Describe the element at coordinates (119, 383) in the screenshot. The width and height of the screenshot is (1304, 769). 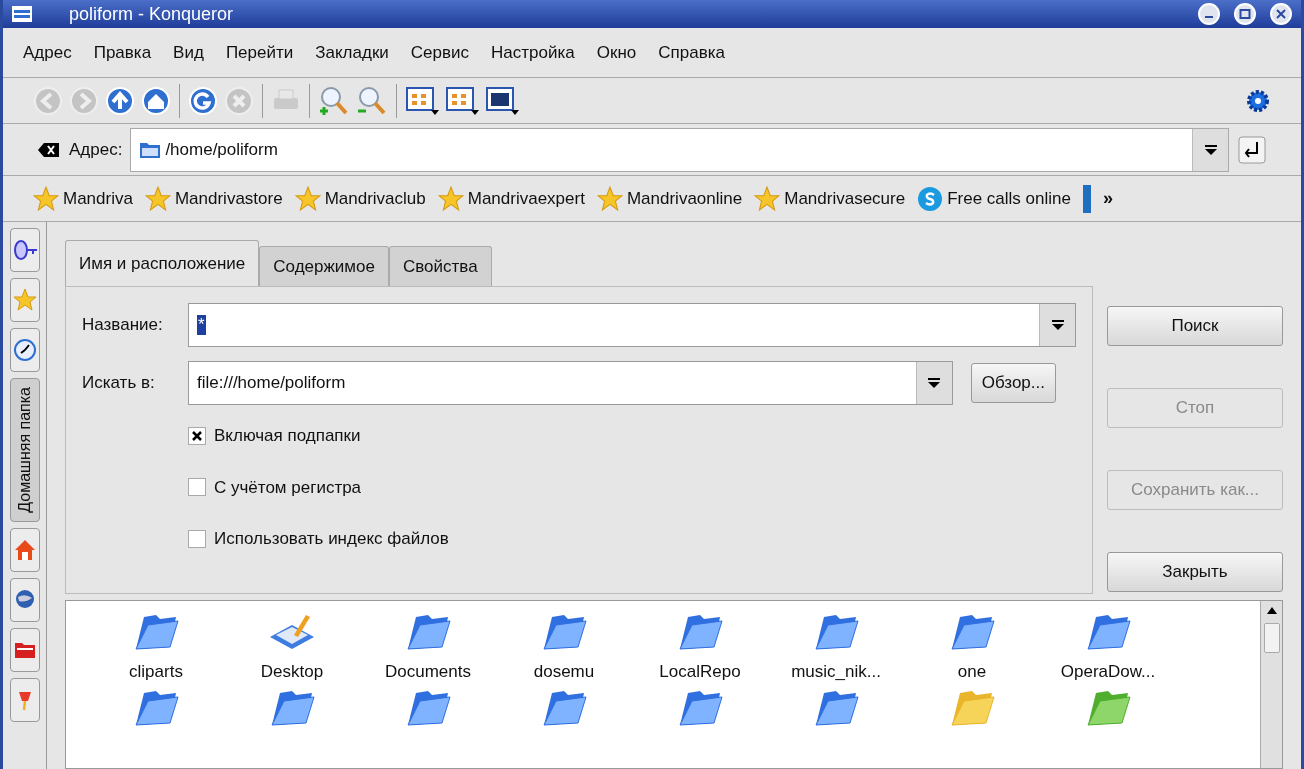
I see `look-in-label: Искать в:` at that location.